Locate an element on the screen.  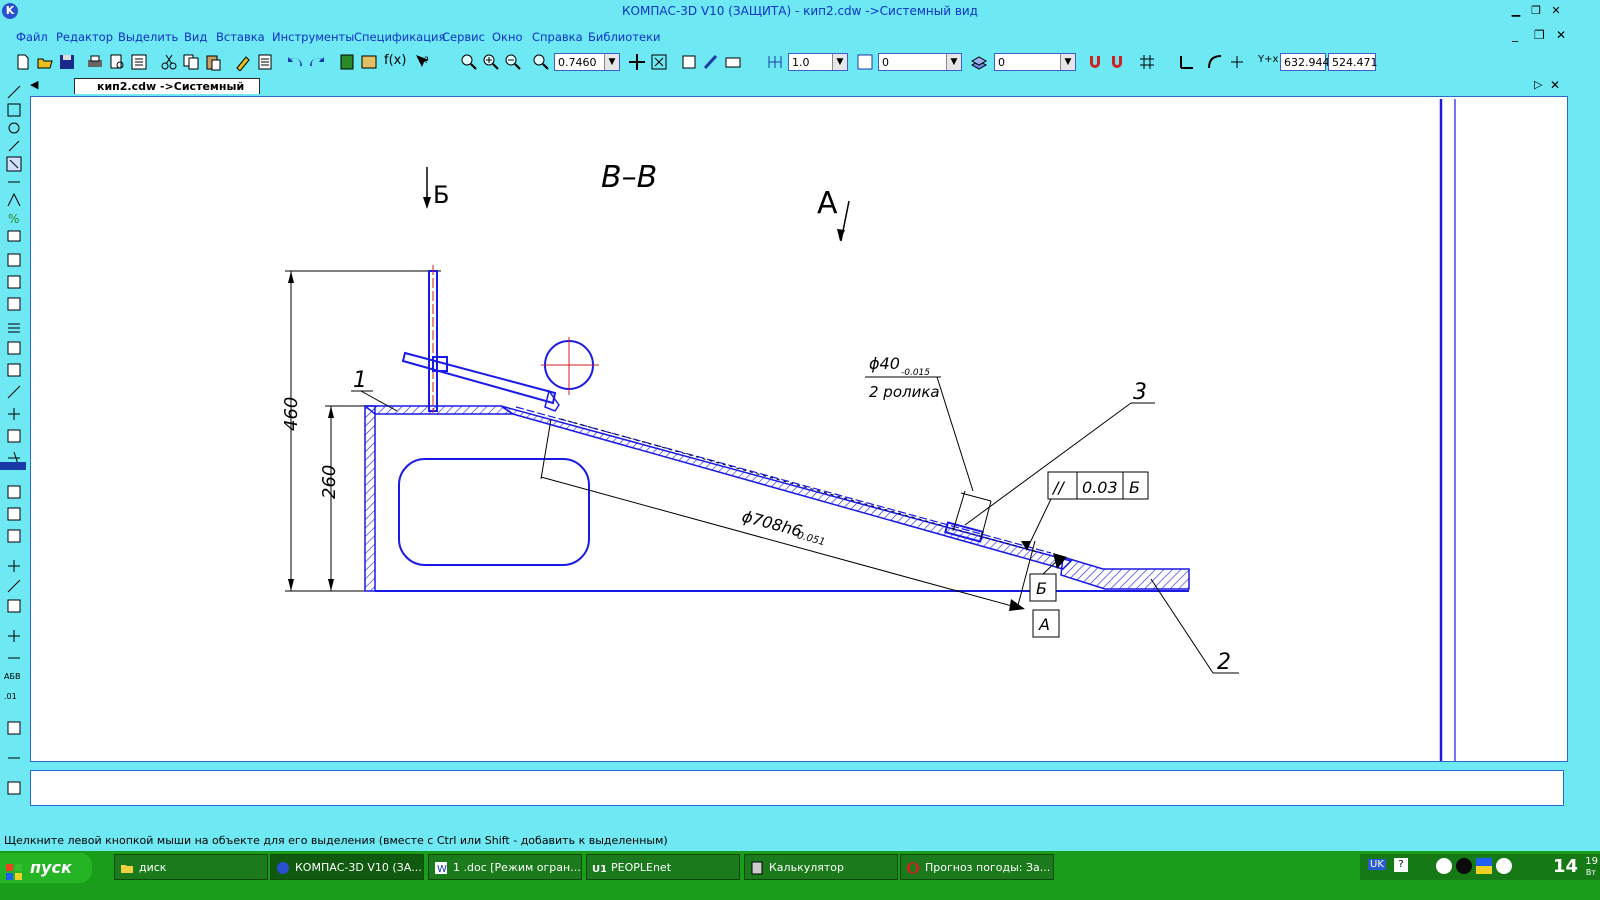
line-icon is located at coordinates (14, 392).